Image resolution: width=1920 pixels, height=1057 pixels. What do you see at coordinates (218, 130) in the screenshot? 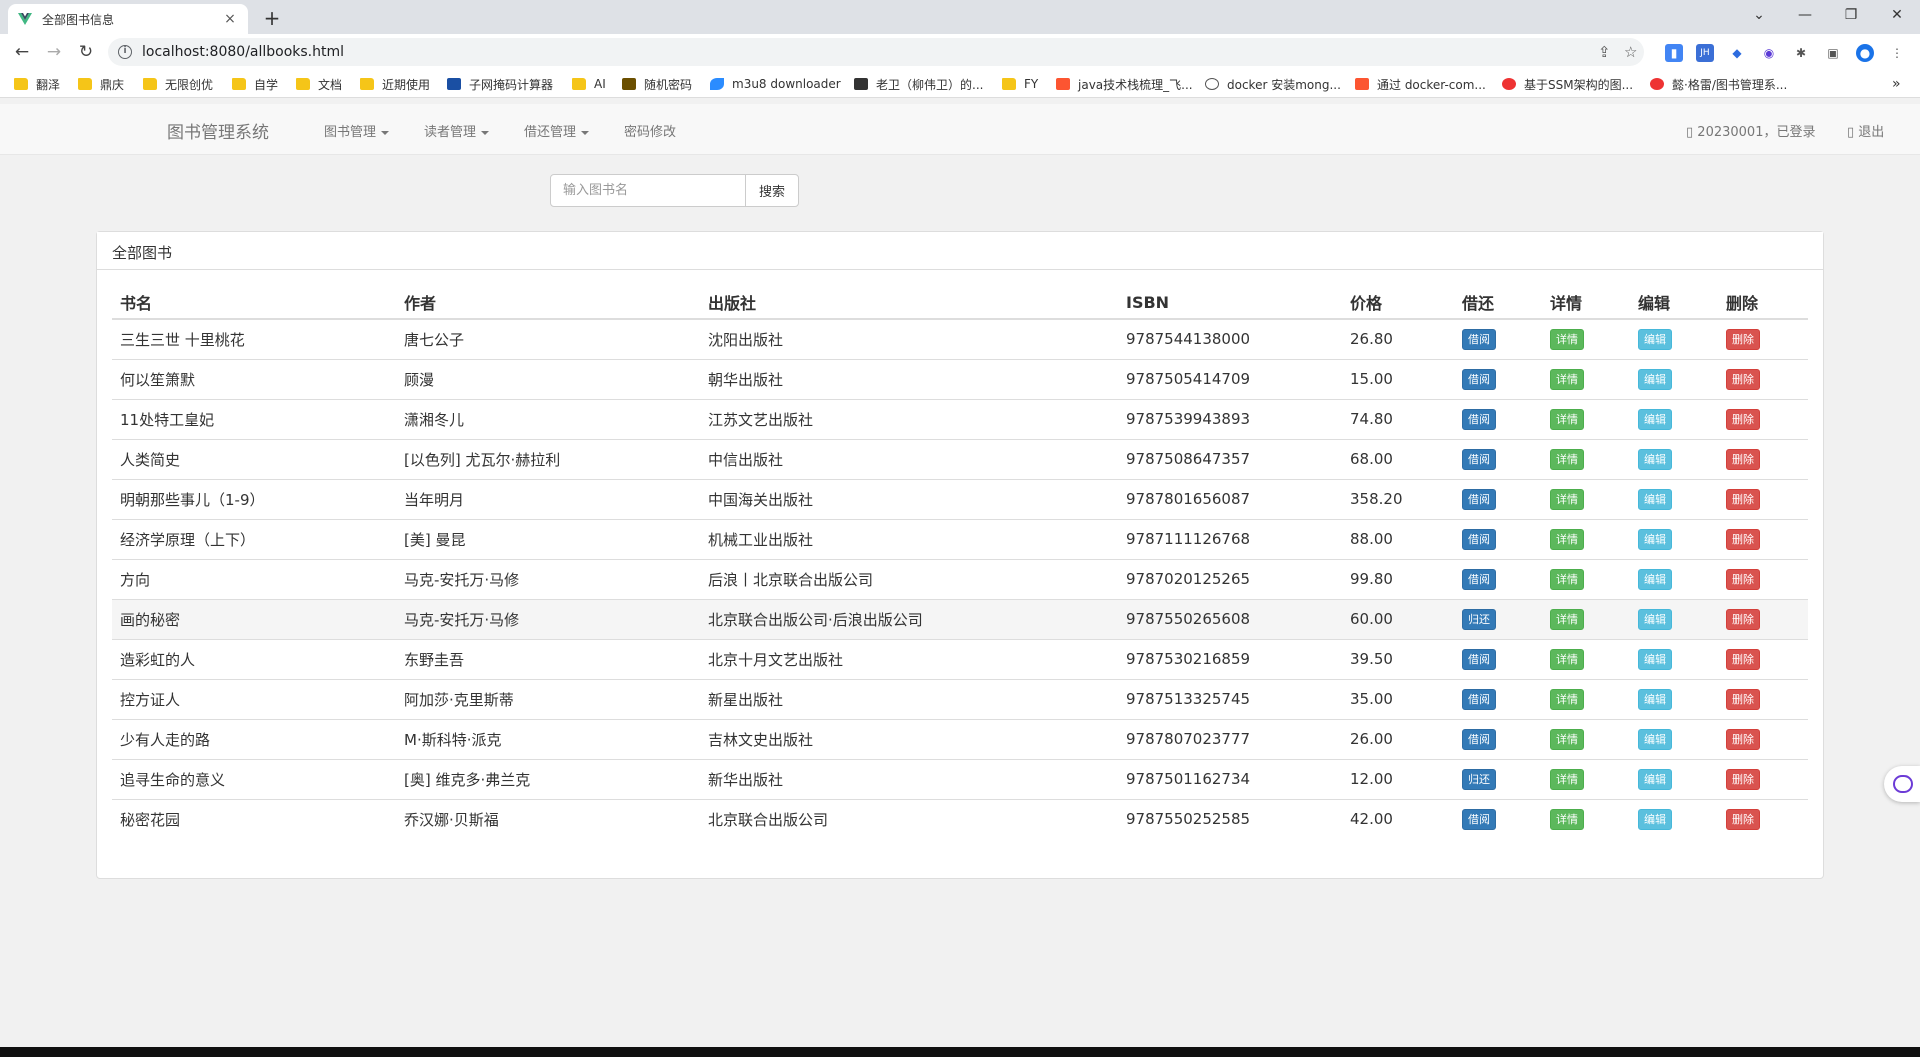
I see `app-brand: 图书管理系统` at bounding box center [218, 130].